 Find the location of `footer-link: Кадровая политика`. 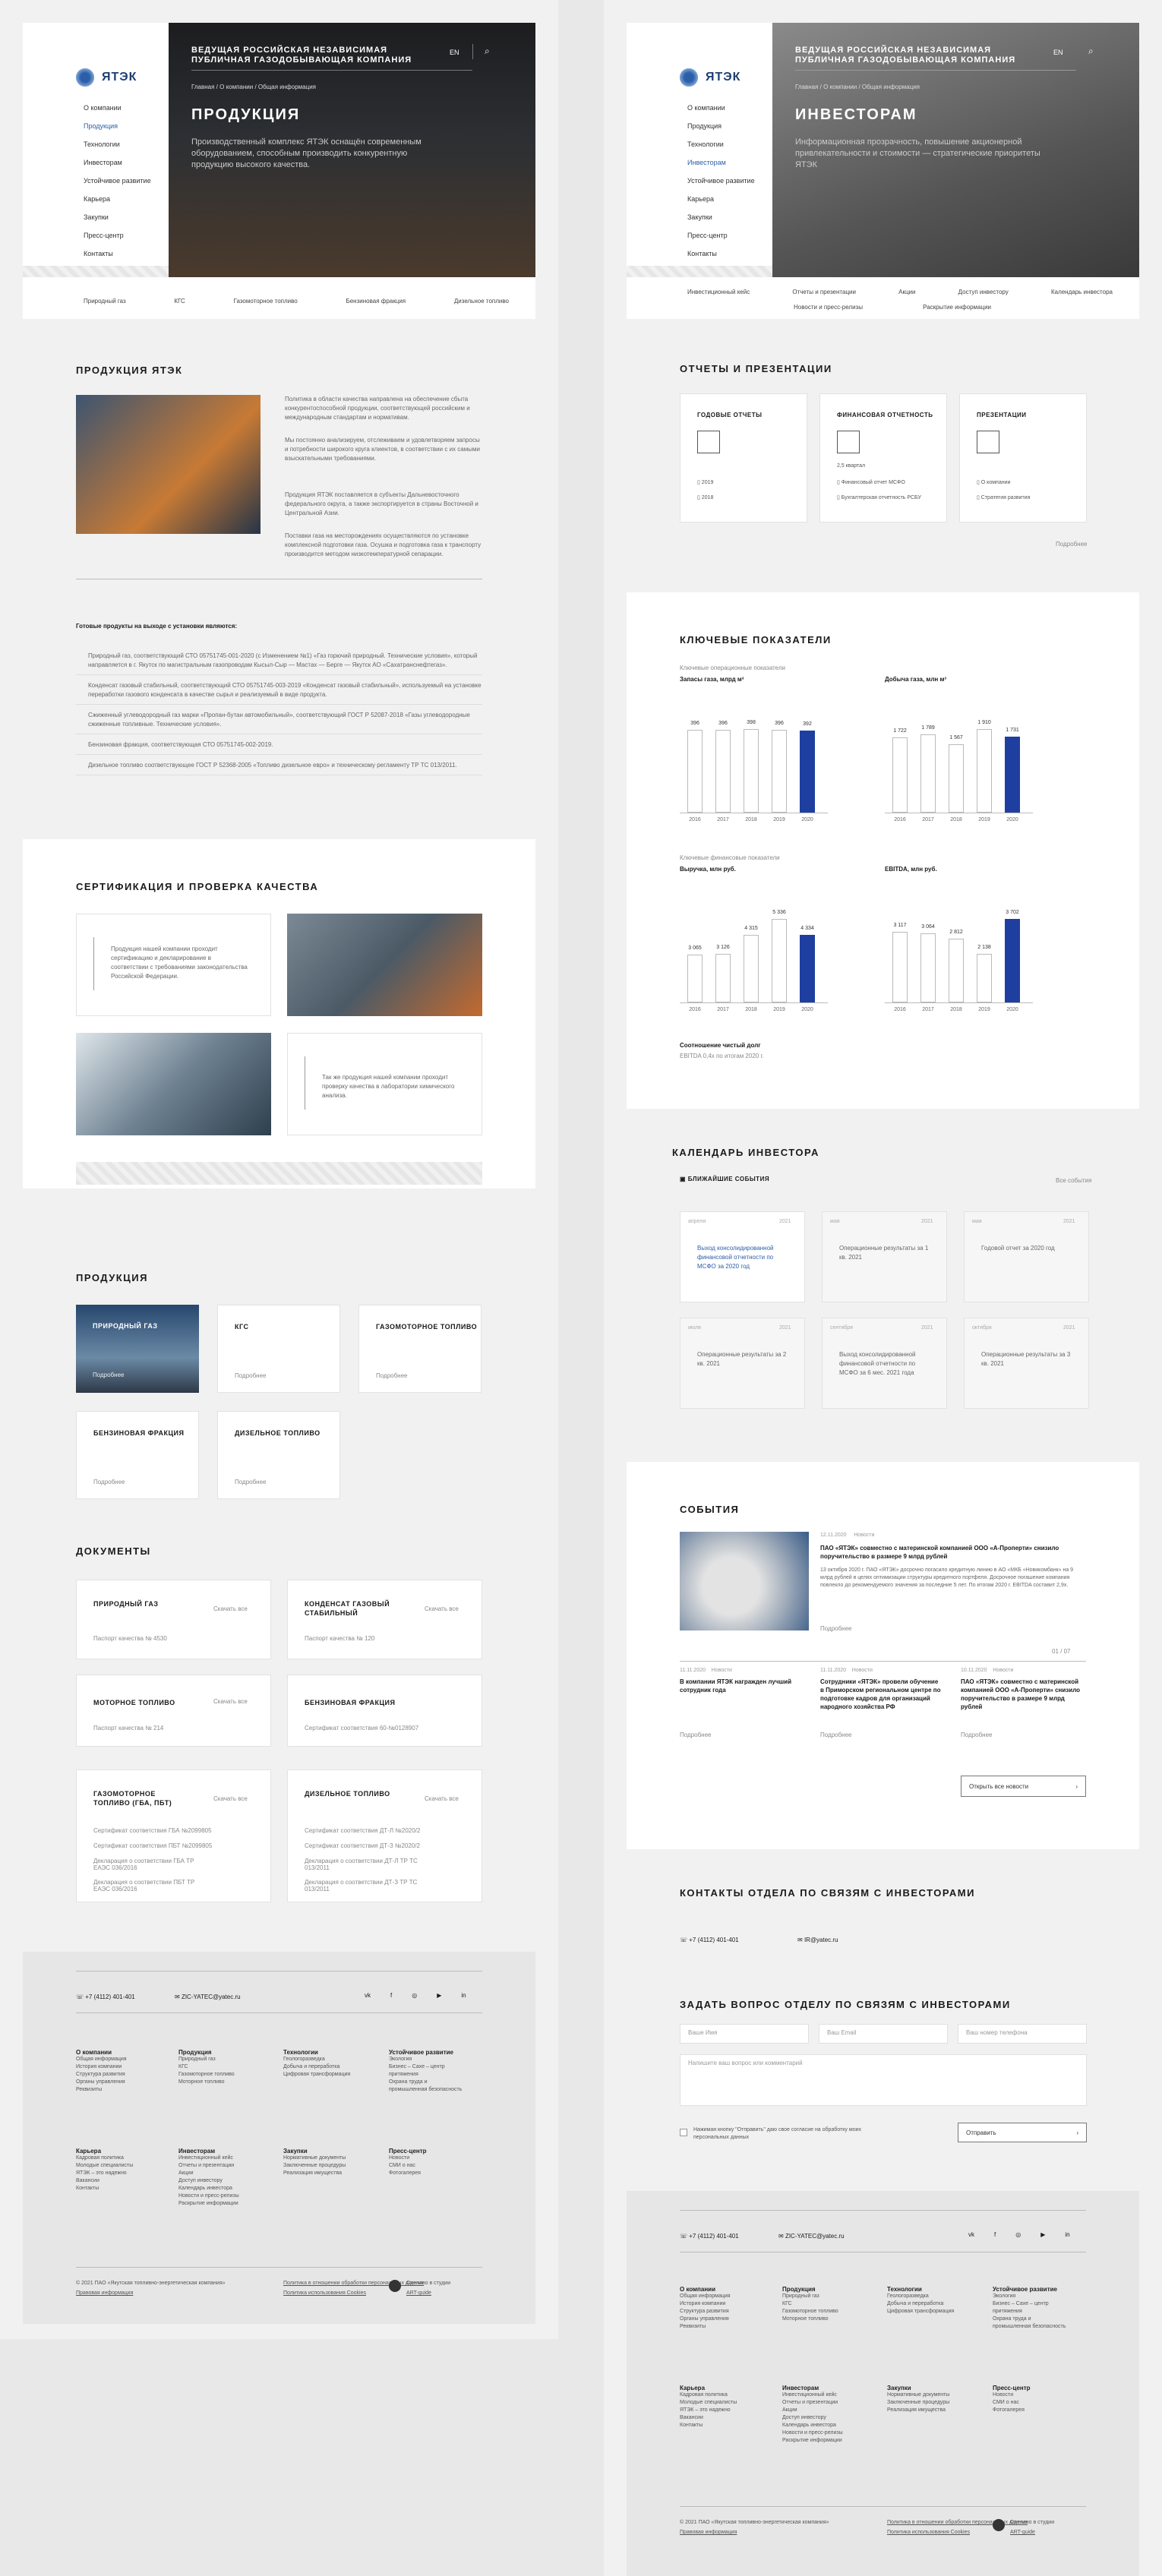

footer-link: Кадровая политика is located at coordinates (125, 2158).